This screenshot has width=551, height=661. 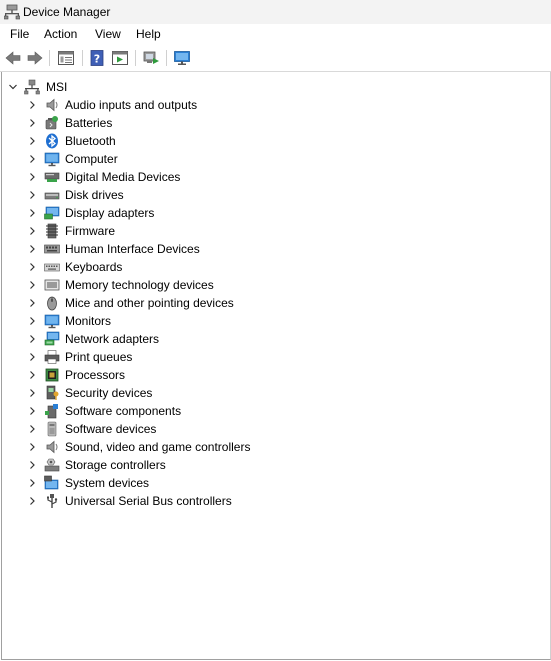 I want to click on bluetooth-icon, so click(x=52, y=141).